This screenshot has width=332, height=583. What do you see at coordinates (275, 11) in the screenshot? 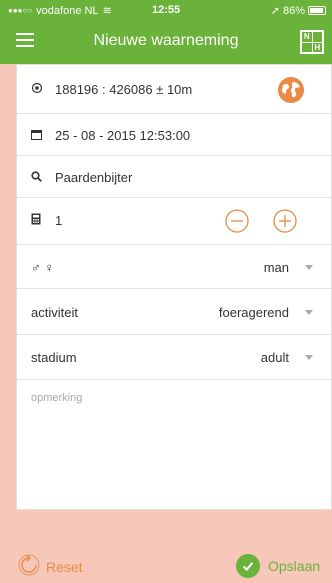
I see `location-arrow-icon: ➚` at bounding box center [275, 11].